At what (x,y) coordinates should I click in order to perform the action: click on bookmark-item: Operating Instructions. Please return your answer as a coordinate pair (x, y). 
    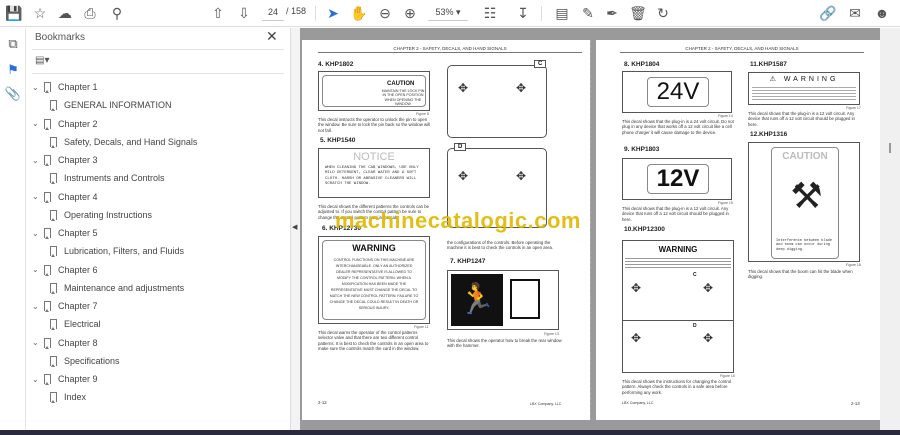
    Looking at the image, I should click on (101, 215).